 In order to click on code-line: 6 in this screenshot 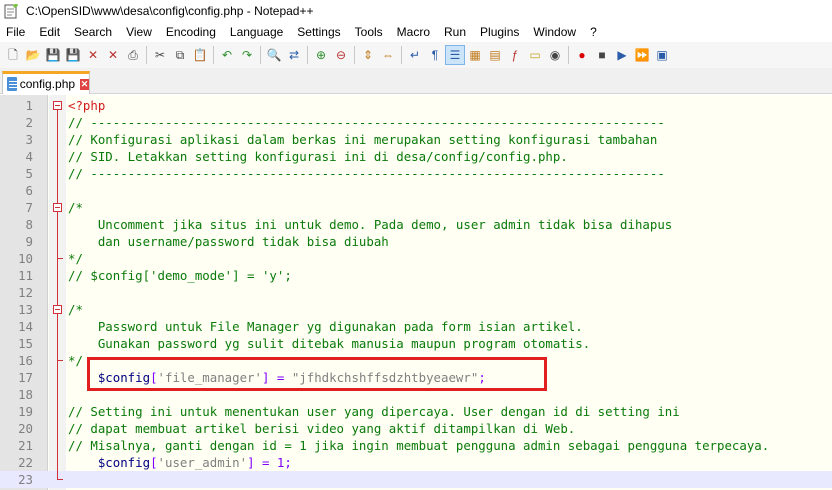, I will do `click(416, 190)`.